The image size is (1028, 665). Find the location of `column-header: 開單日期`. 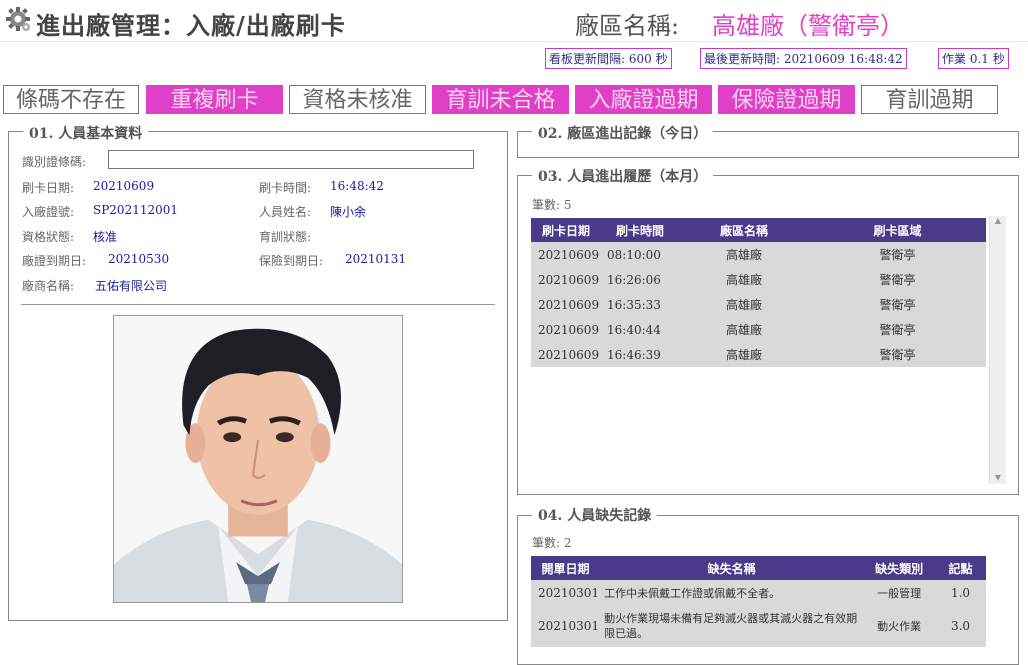

column-header: 開單日期 is located at coordinates (566, 568).